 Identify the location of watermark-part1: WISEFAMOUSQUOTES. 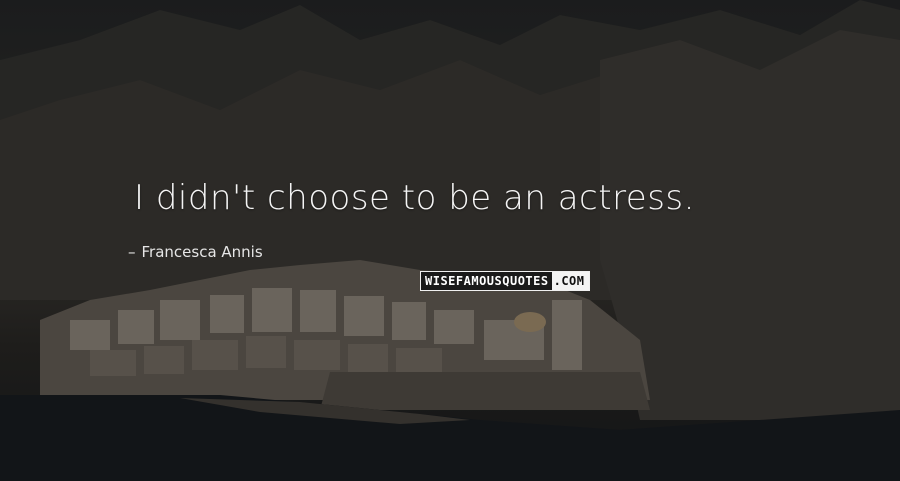
(486, 281).